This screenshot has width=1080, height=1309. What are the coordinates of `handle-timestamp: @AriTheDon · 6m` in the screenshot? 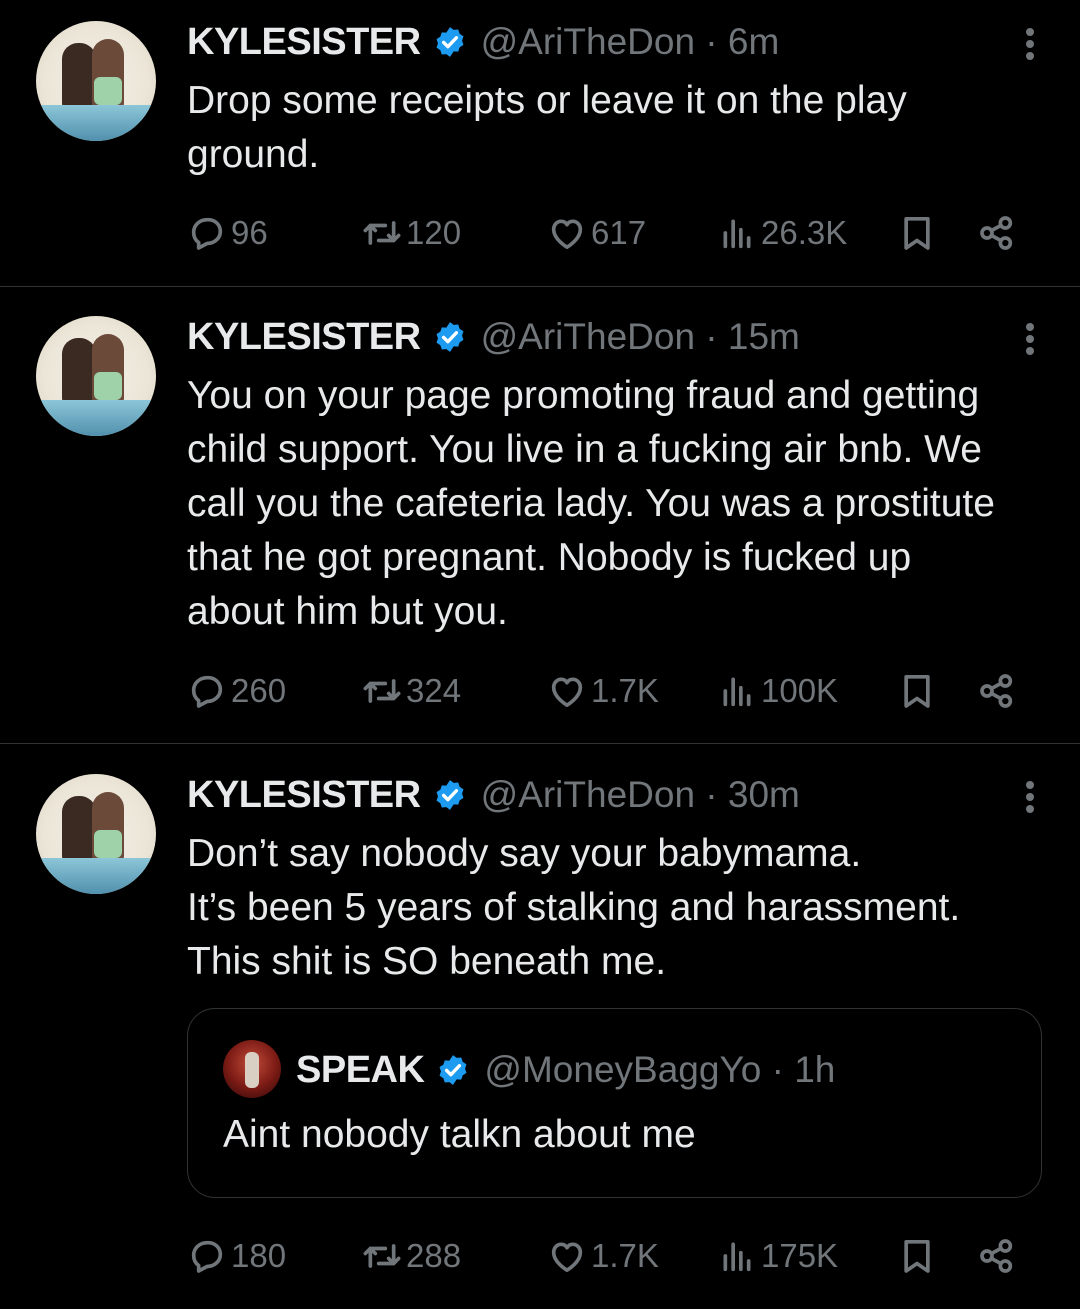 It's located at (630, 42).